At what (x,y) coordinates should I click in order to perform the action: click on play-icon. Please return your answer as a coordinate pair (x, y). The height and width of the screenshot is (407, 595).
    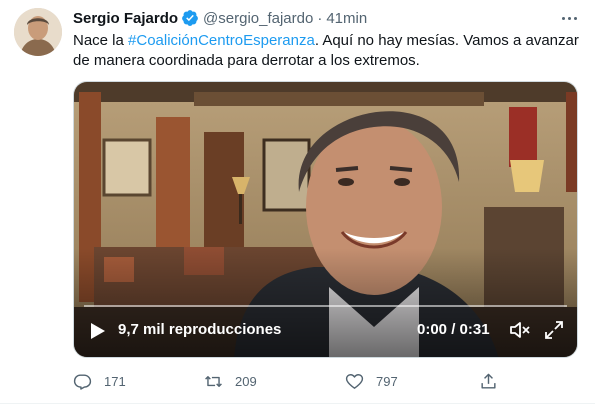
    Looking at the image, I should click on (98, 331).